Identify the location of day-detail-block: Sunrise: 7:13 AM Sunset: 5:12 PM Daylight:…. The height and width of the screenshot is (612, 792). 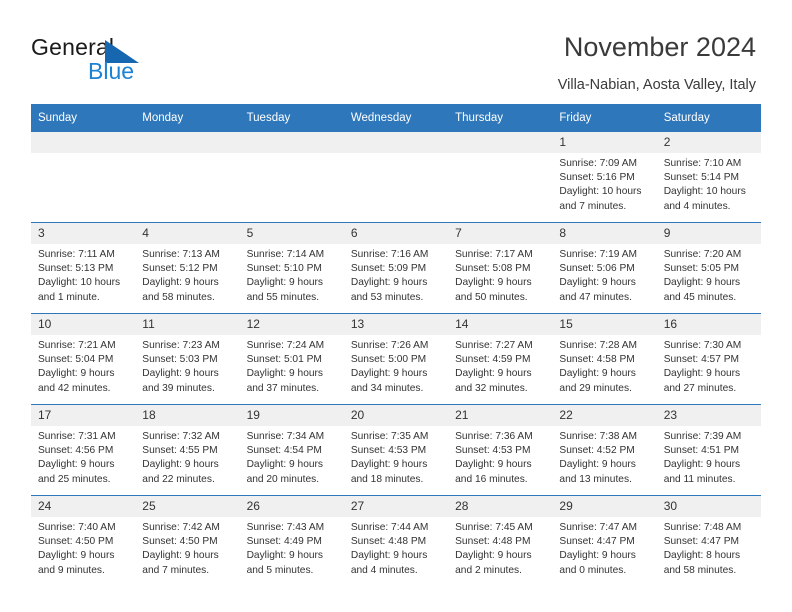
(187, 274).